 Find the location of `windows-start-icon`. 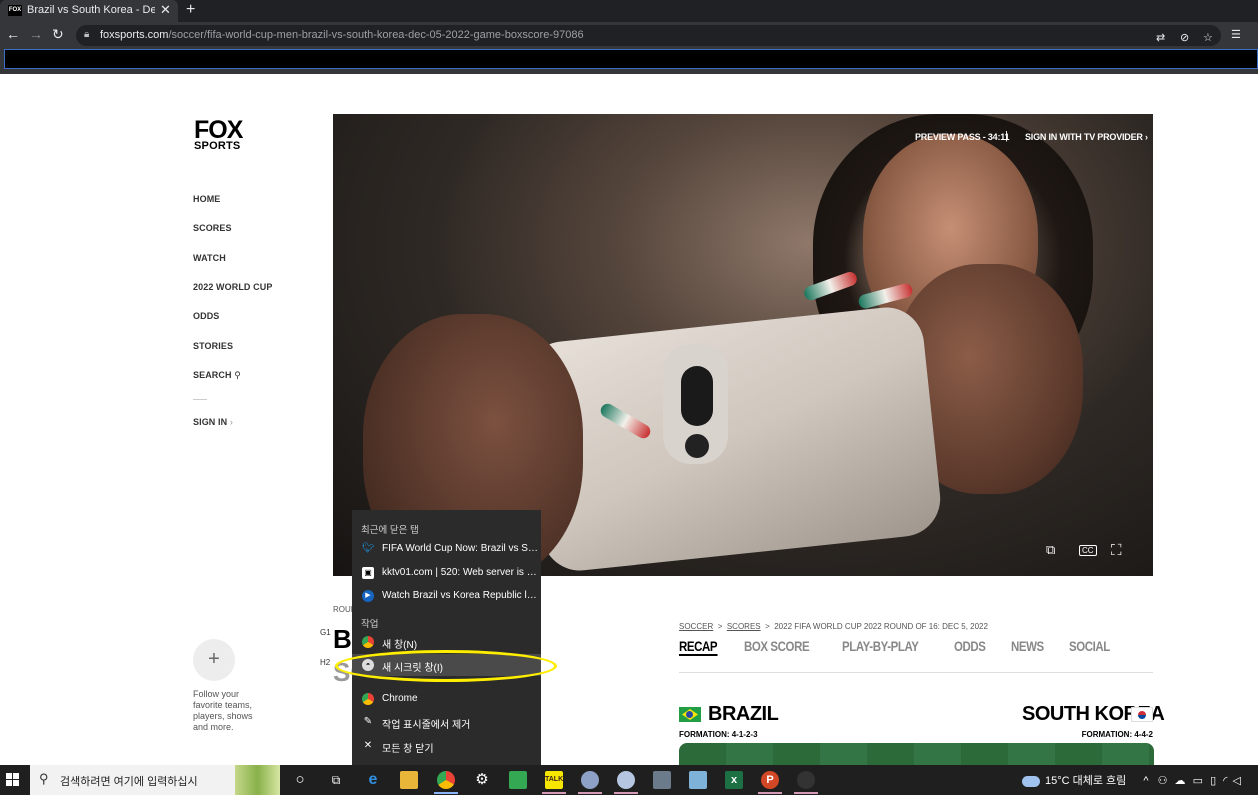

windows-start-icon is located at coordinates (13, 780).